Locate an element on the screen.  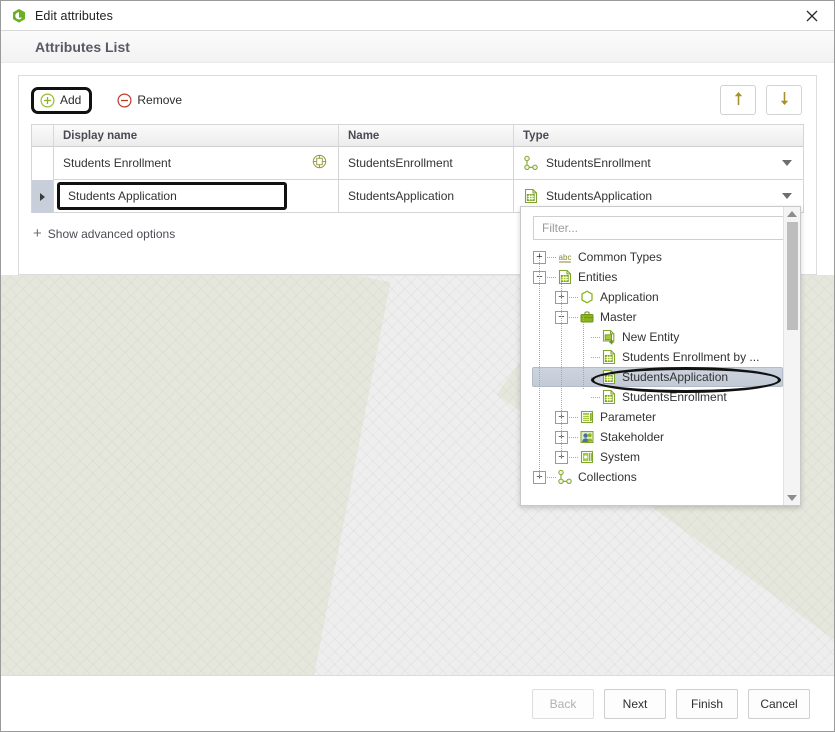
abc-icon: abc is located at coordinates (565, 257).